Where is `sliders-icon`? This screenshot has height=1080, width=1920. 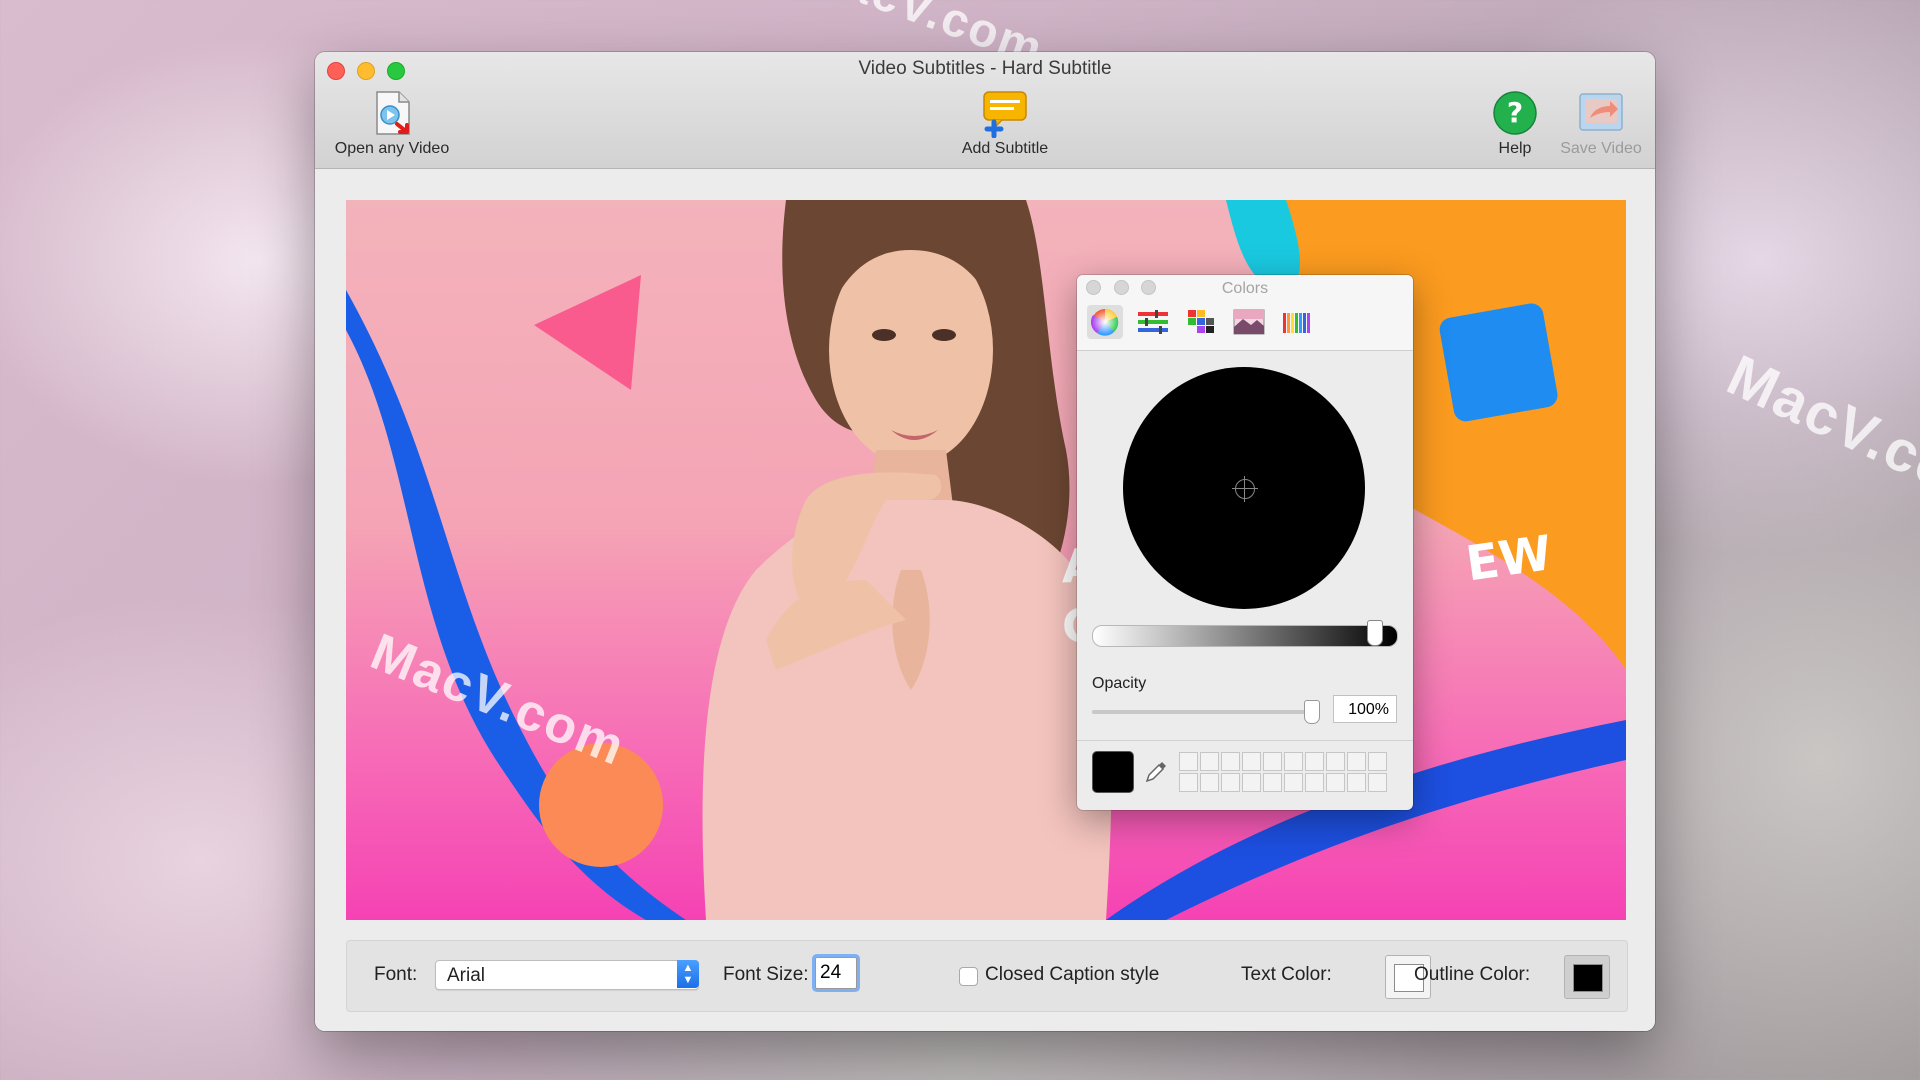 sliders-icon is located at coordinates (1153, 322).